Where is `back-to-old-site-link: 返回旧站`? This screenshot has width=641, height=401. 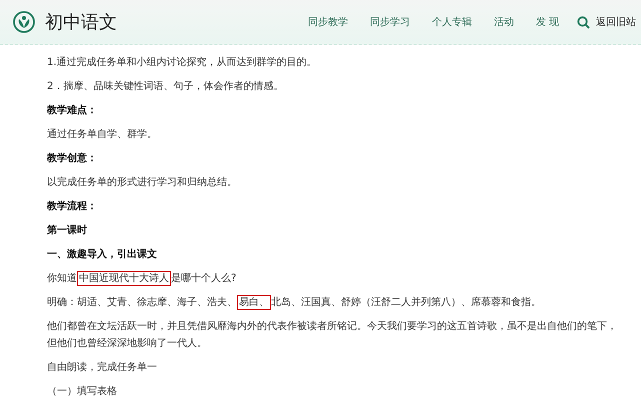 back-to-old-site-link: 返回旧站 is located at coordinates (616, 22).